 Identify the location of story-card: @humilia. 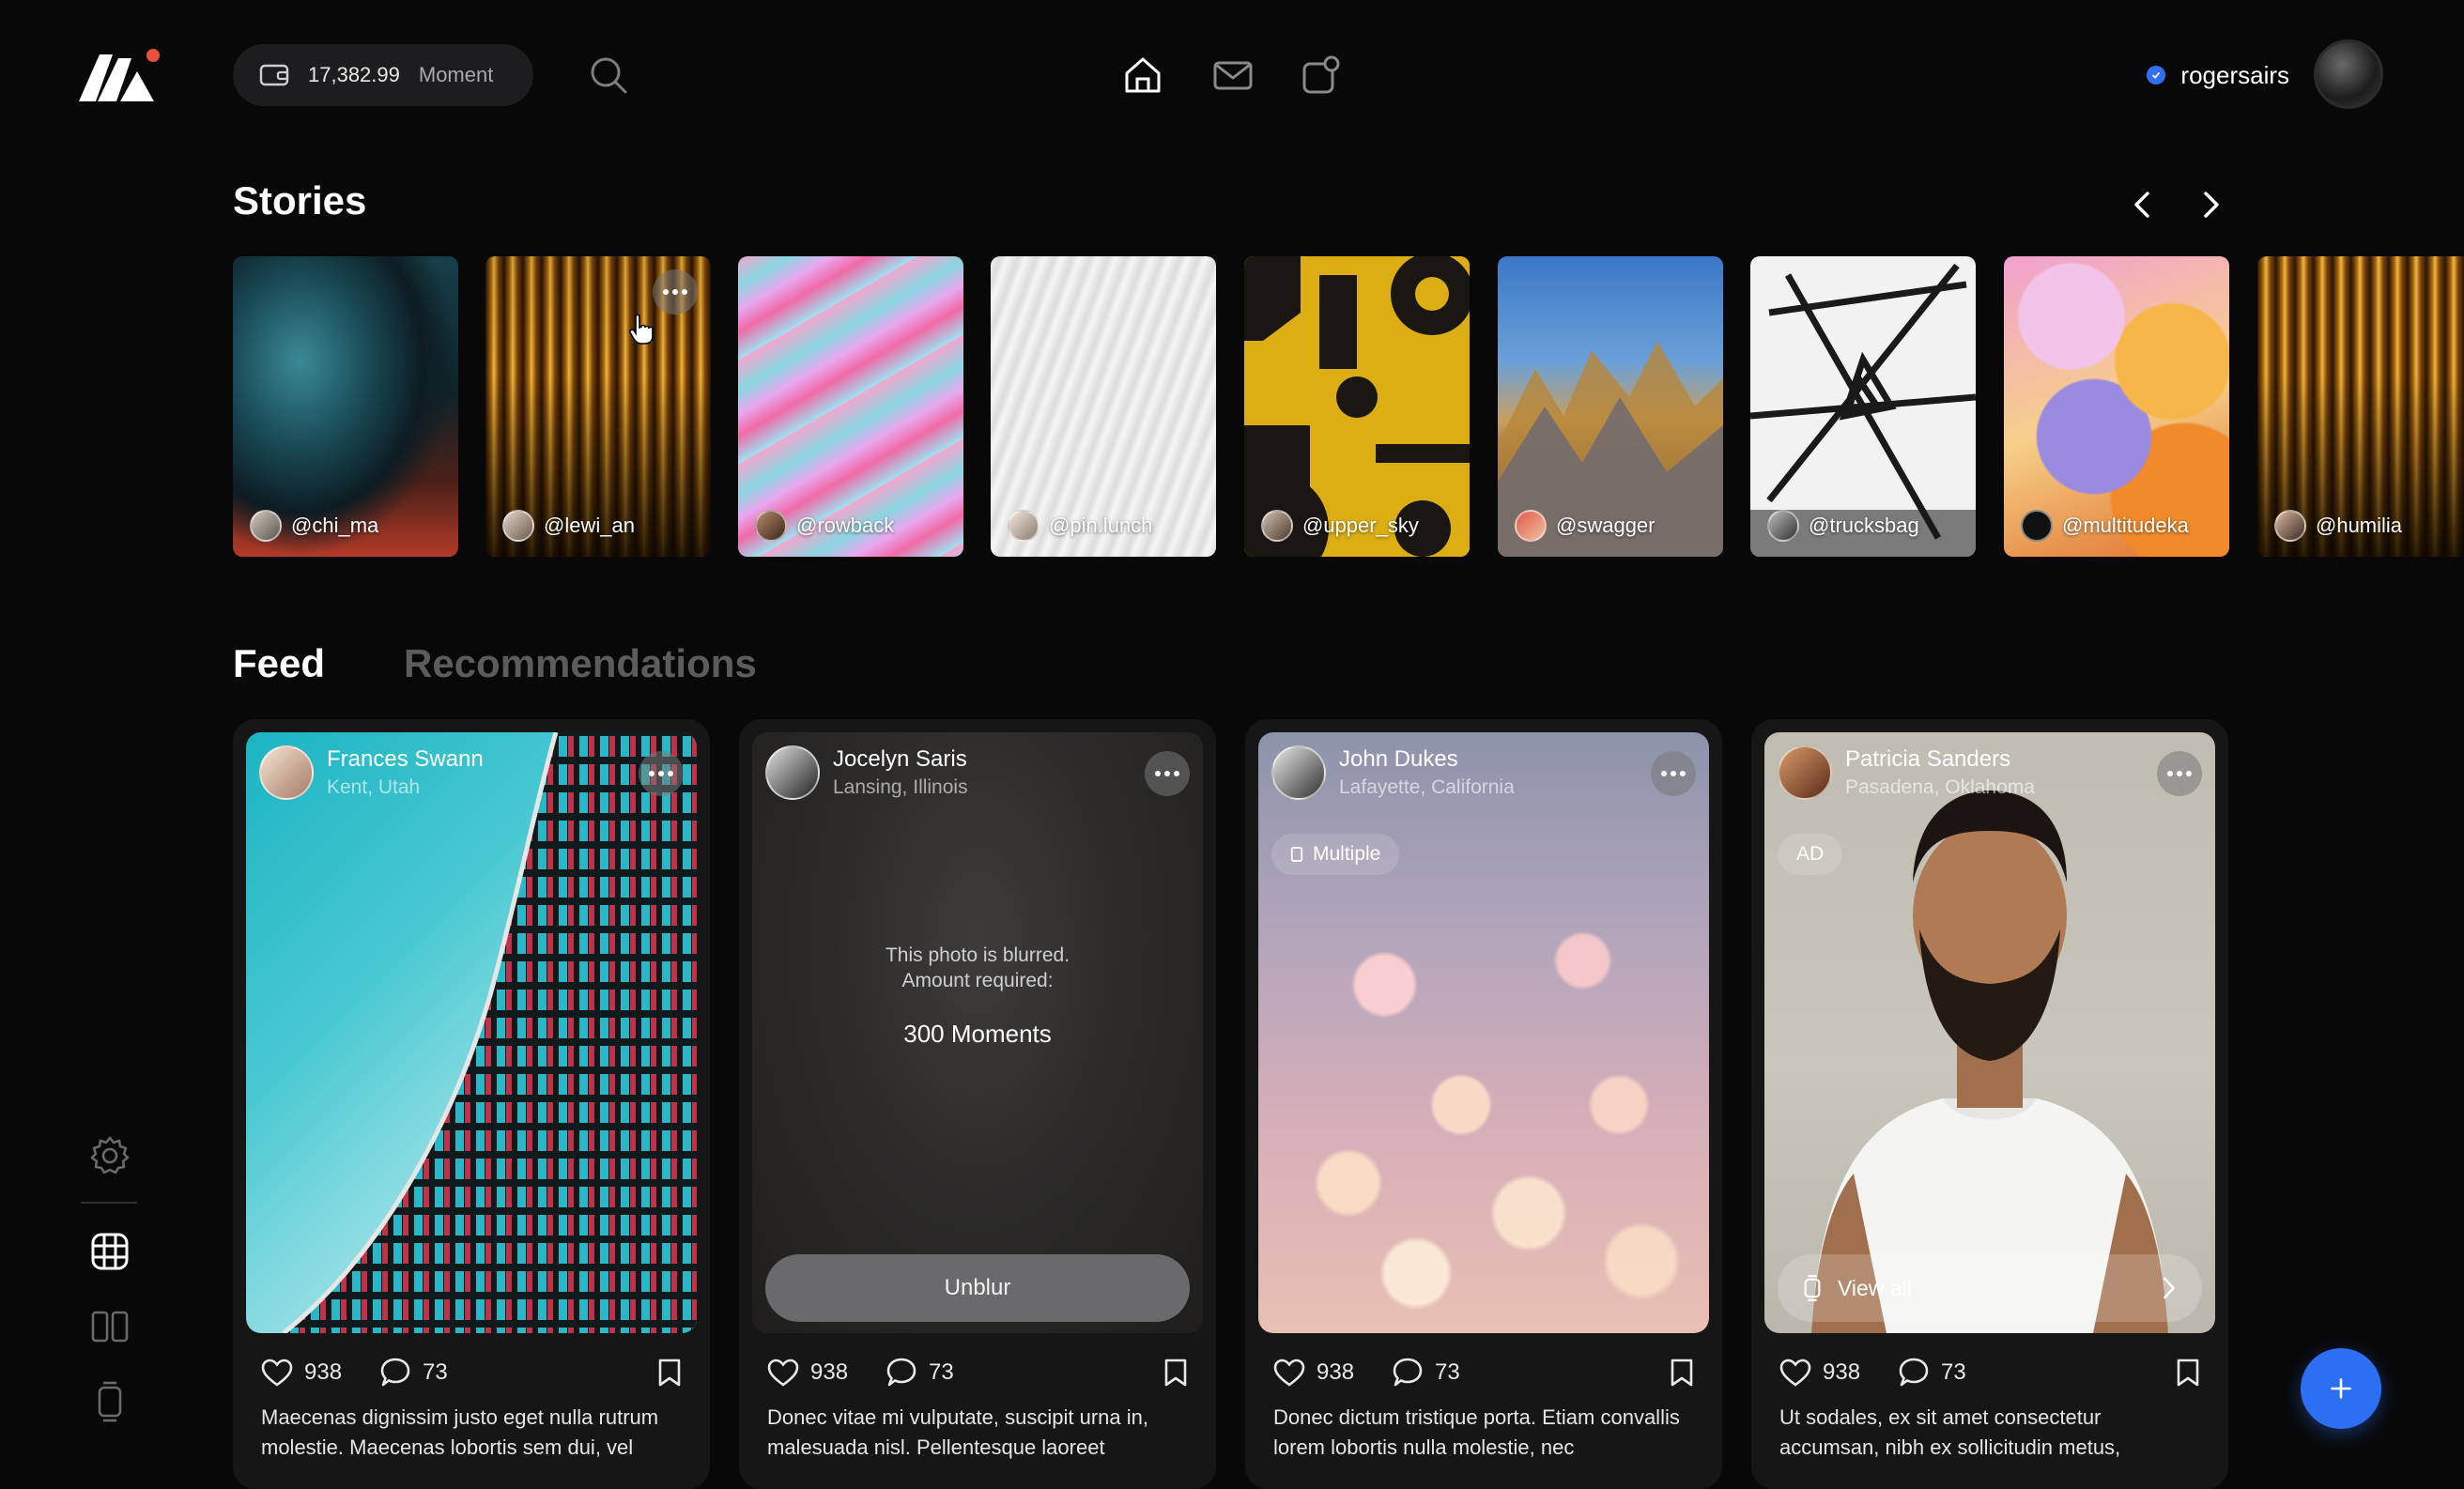
(2360, 406).